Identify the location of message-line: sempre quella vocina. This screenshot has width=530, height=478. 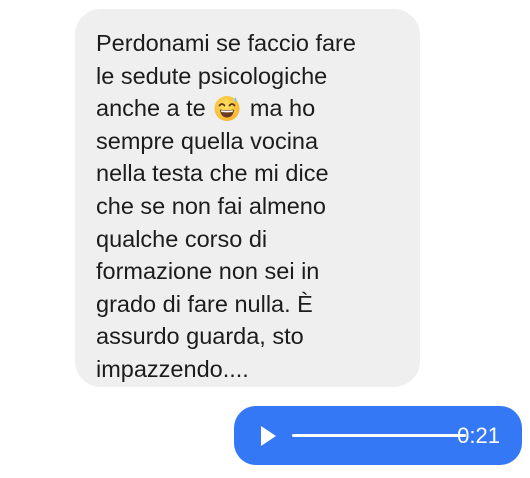
(207, 140).